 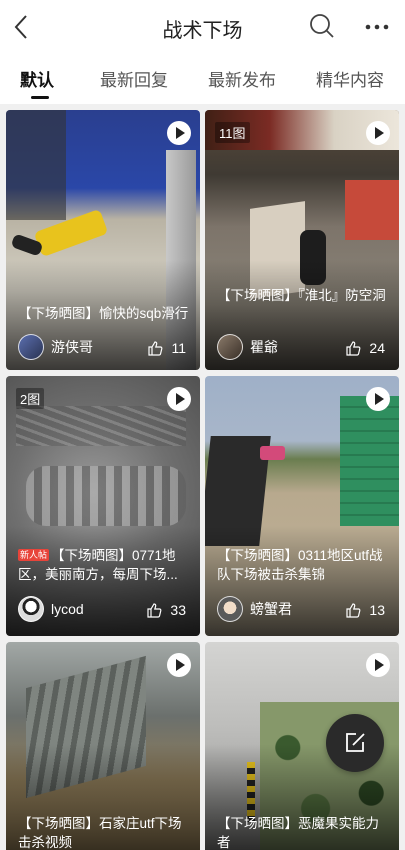 What do you see at coordinates (302, 506) in the screenshot?
I see `post-card: 【下场晒图】0311地区utf战队下场被击杀集锦 螃蟹君 13` at bounding box center [302, 506].